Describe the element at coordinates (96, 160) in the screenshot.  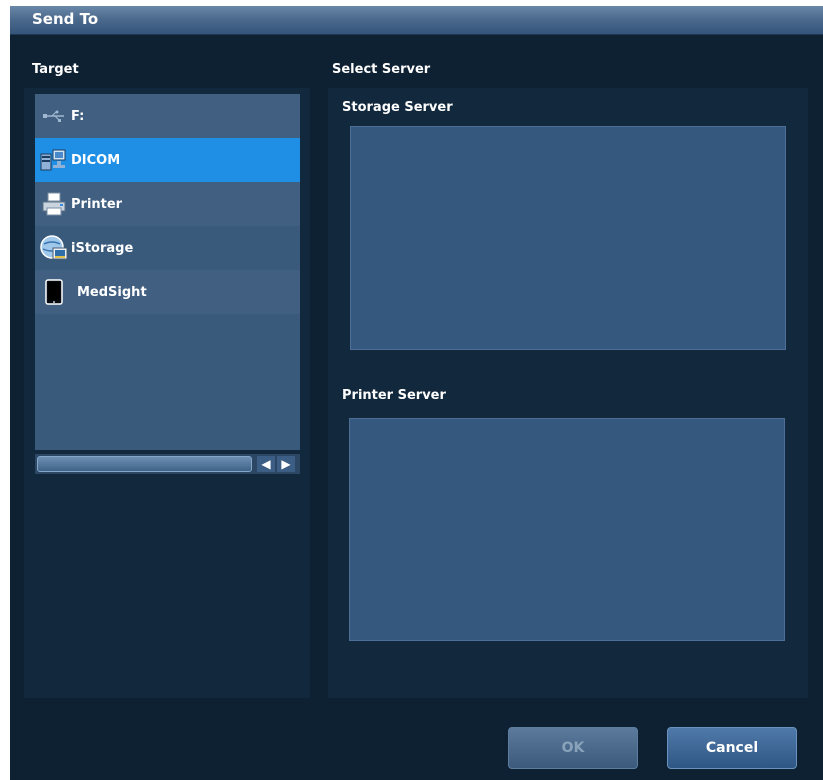
I see `target-item-label: DICOM` at that location.